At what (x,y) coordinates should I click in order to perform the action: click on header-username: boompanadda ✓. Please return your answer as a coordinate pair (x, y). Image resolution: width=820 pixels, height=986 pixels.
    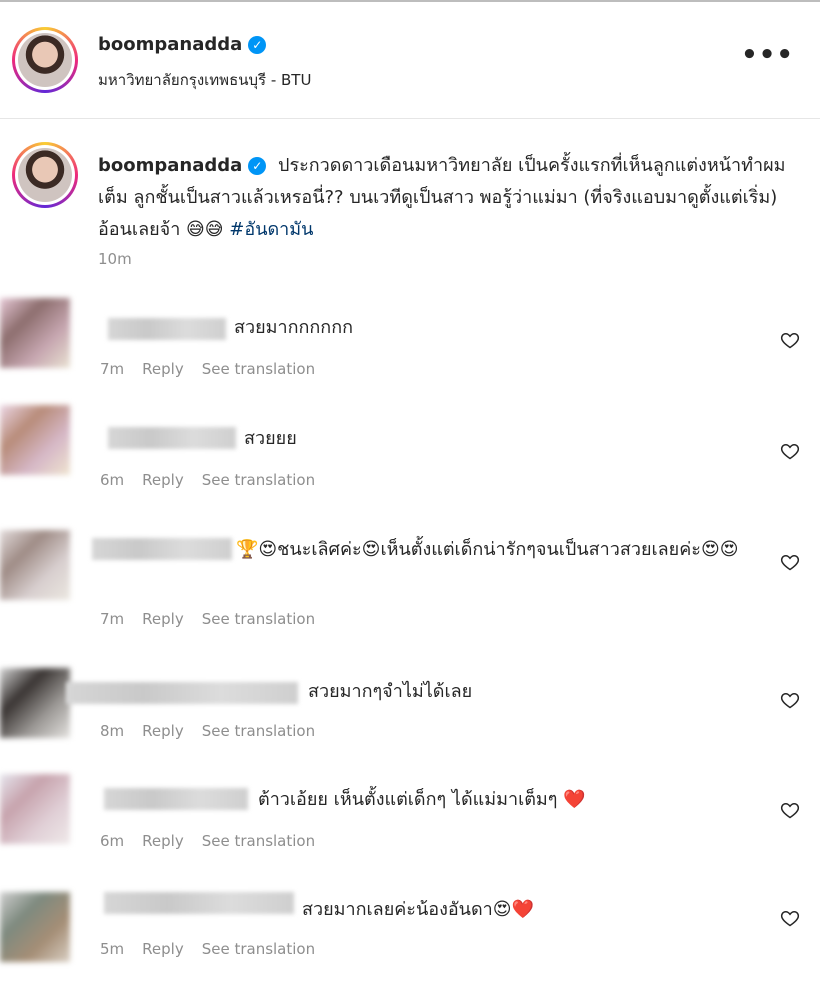
    Looking at the image, I should click on (182, 44).